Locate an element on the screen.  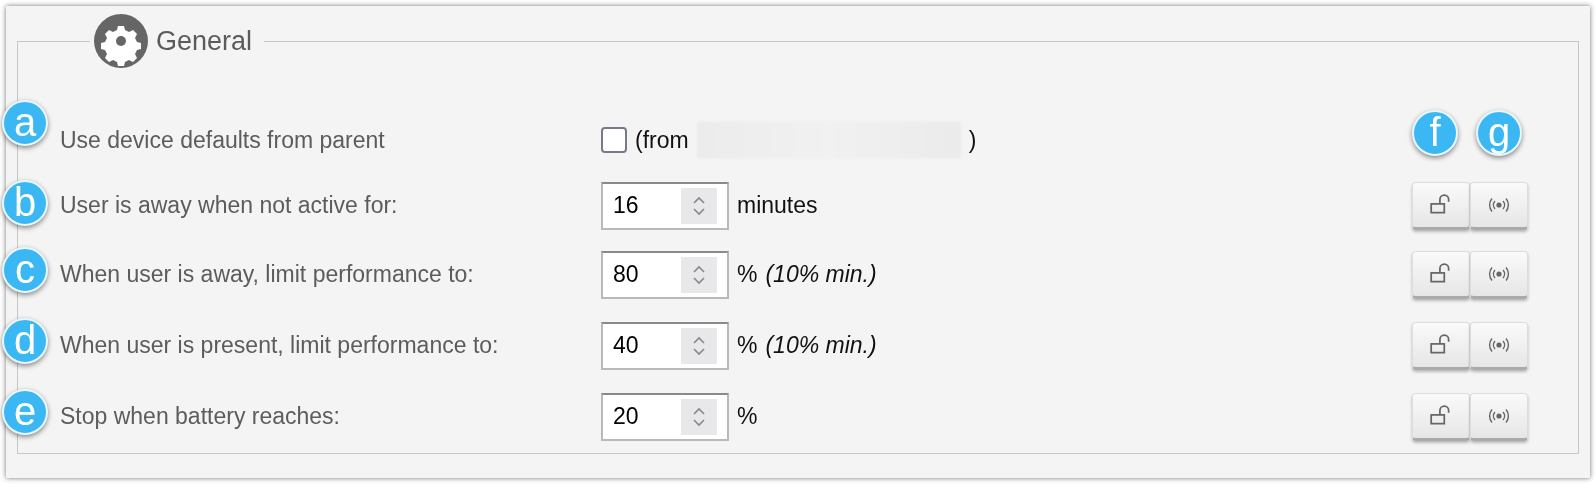
number-field: 80 is located at coordinates (665, 274).